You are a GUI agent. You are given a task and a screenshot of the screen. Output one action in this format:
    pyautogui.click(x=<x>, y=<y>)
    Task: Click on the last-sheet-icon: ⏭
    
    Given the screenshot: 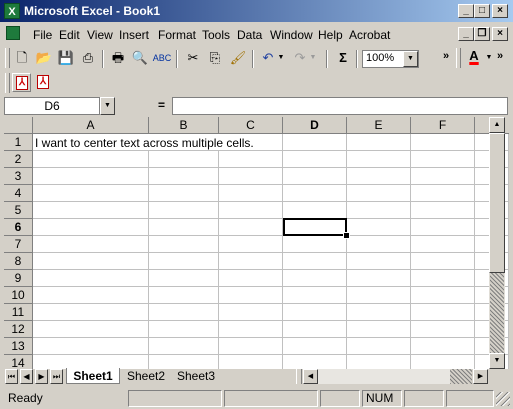 What is the action you would take?
    pyautogui.click(x=56, y=376)
    